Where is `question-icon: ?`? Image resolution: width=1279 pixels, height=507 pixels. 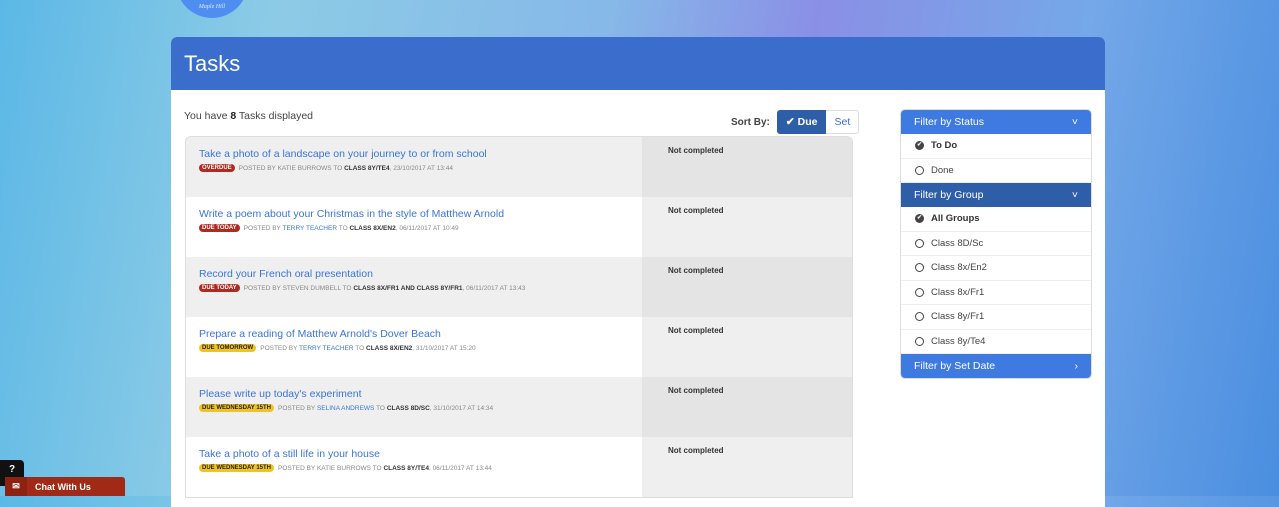
question-icon: ? is located at coordinates (12, 469).